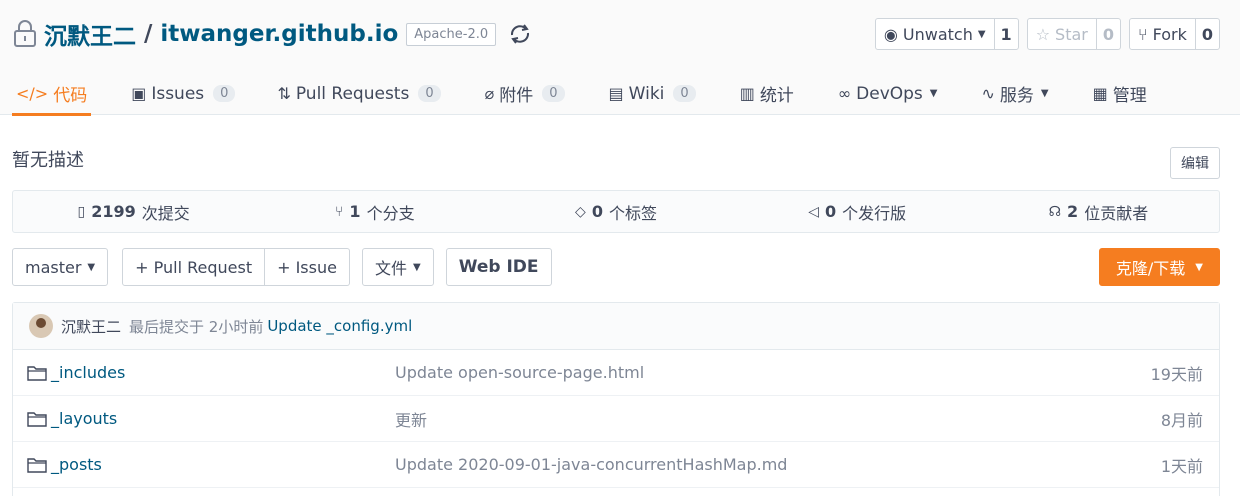 The height and width of the screenshot is (496, 1240). What do you see at coordinates (1120, 93) in the screenshot?
I see `tab-manage: ▦ 管理` at bounding box center [1120, 93].